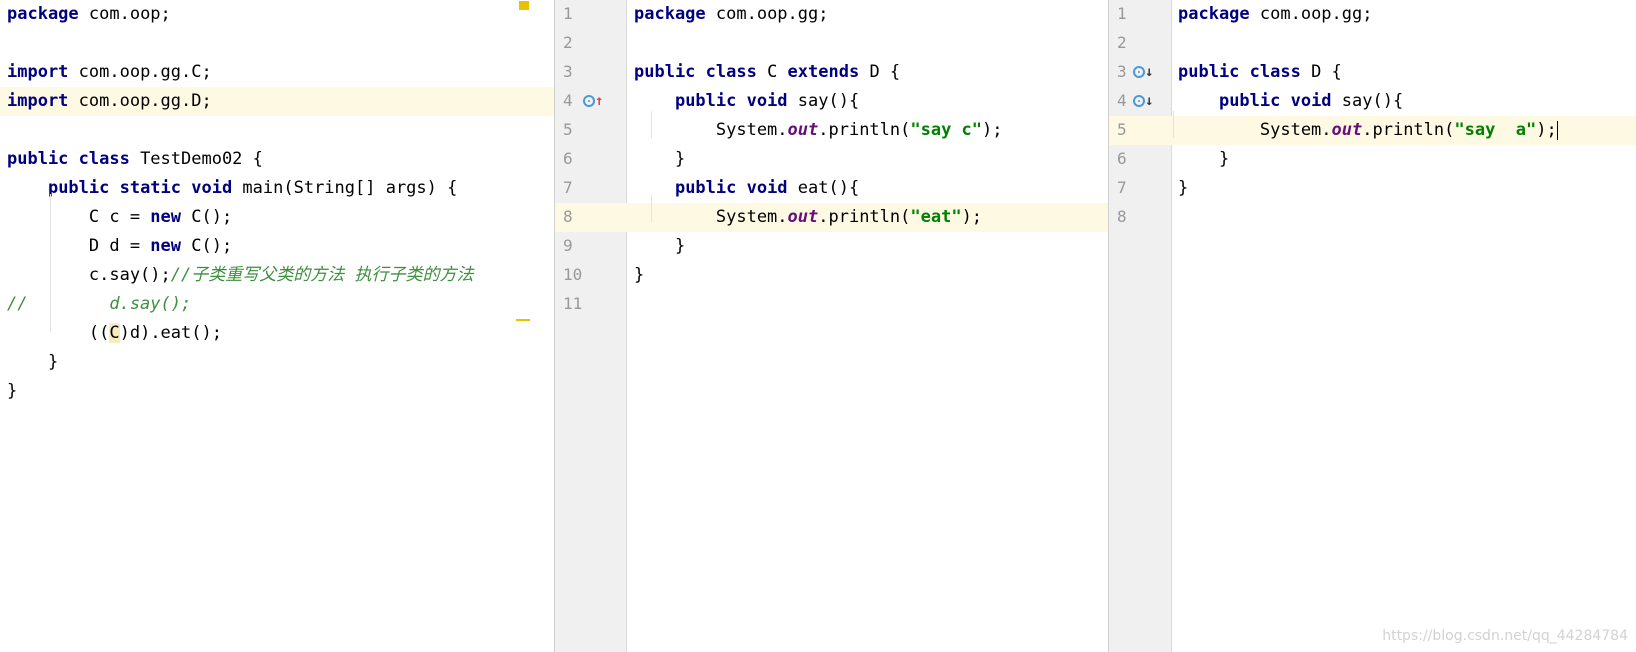 The width and height of the screenshot is (1636, 652). I want to click on code-line: 4 ↓ public void say(){, so click(1372, 101).